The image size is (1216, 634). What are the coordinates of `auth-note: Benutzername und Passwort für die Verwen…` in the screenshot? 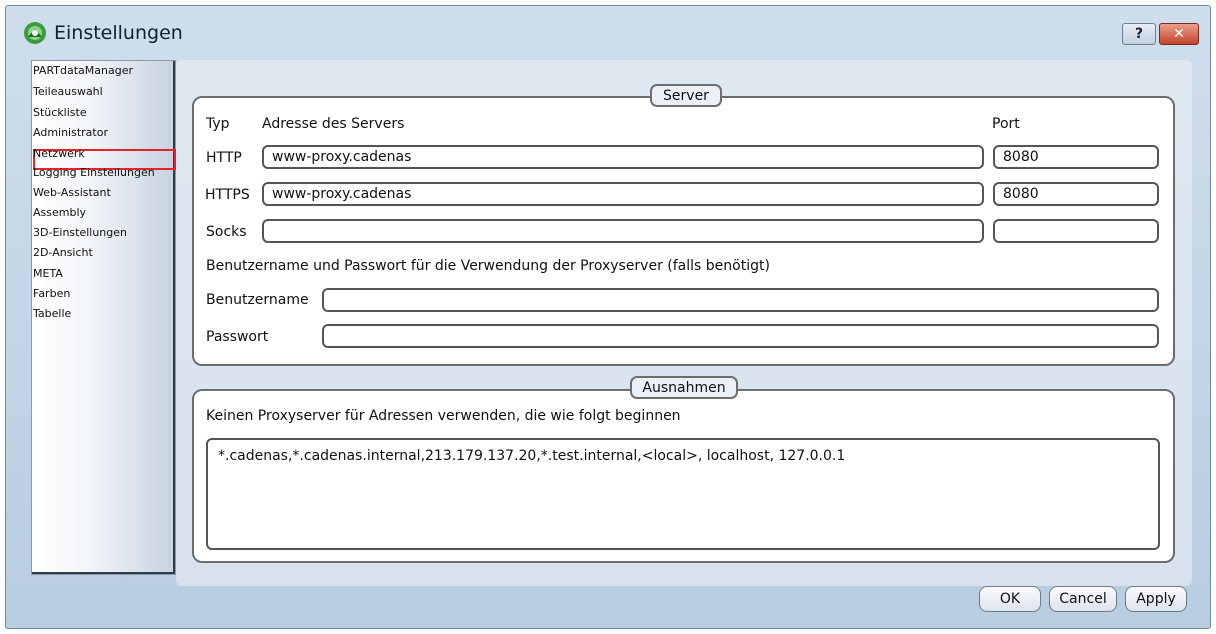 It's located at (488, 266).